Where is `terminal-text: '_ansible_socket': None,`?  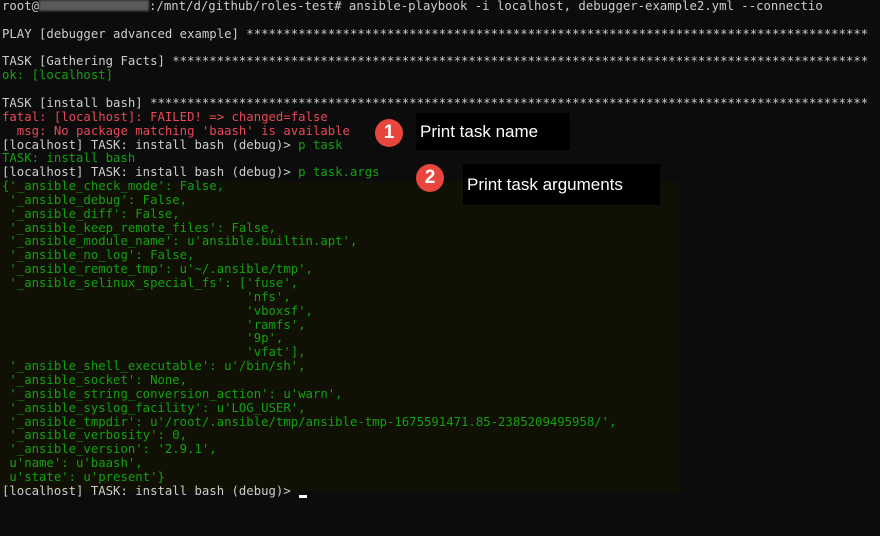
terminal-text: '_ansible_socket': None, is located at coordinates (95, 380).